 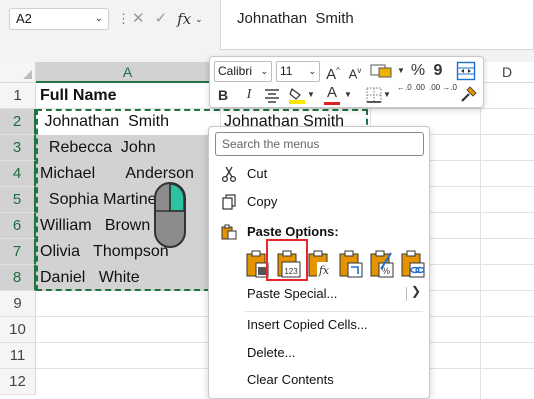 What do you see at coordinates (382, 264) in the screenshot?
I see `paste-formatting-icon: %` at bounding box center [382, 264].